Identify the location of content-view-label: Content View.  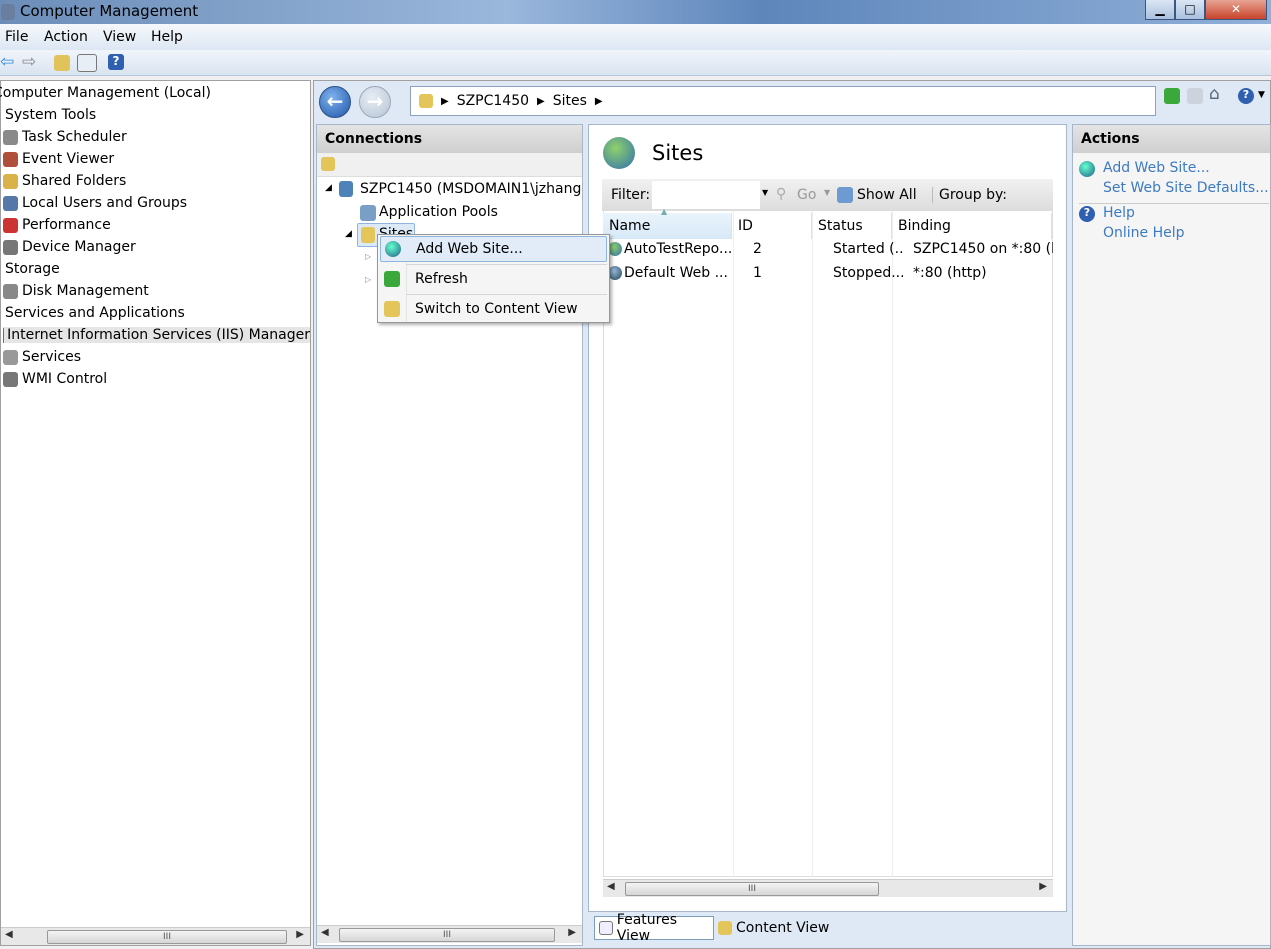
(783, 928).